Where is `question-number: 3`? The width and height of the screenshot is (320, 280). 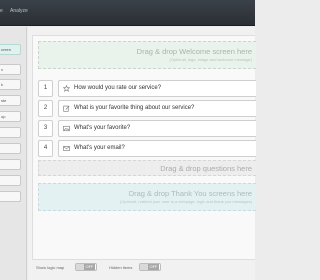
question-number: 3 is located at coordinates (45, 128).